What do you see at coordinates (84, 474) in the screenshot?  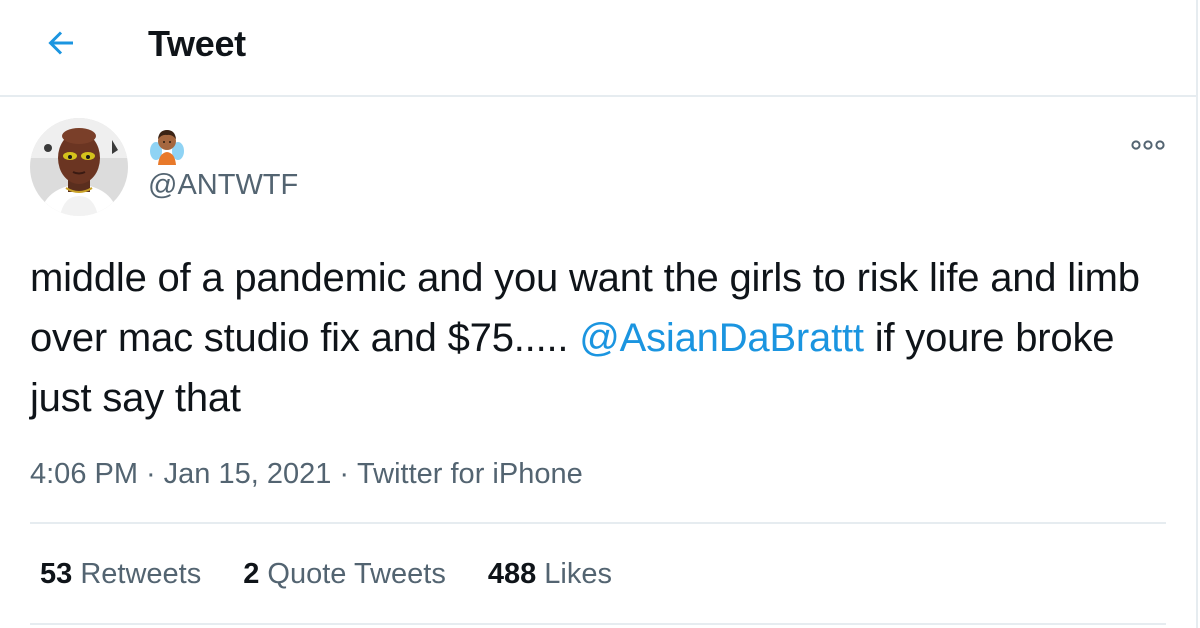 I see `tweet-time: 4:06 PM` at bounding box center [84, 474].